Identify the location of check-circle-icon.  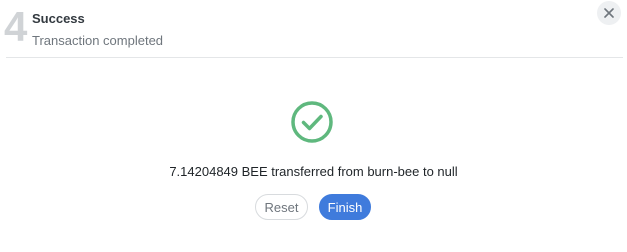
(312, 122).